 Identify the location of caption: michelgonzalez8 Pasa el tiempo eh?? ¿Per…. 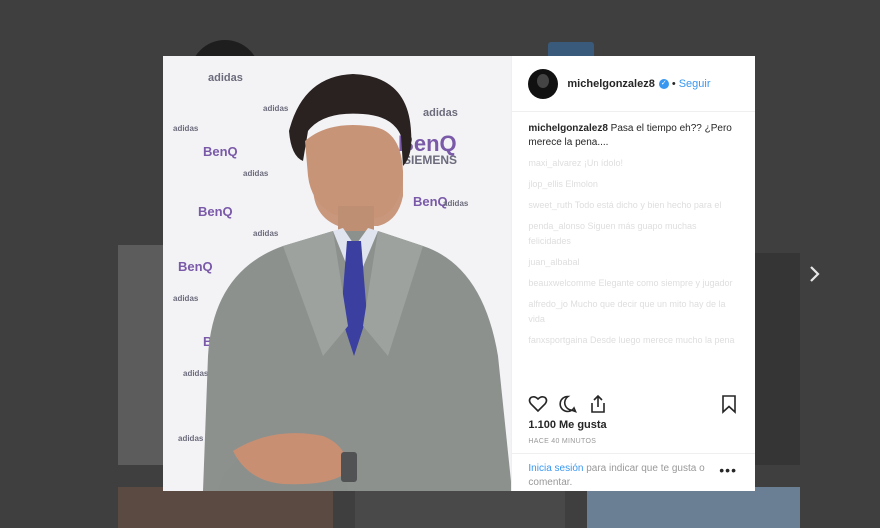
(633, 136).